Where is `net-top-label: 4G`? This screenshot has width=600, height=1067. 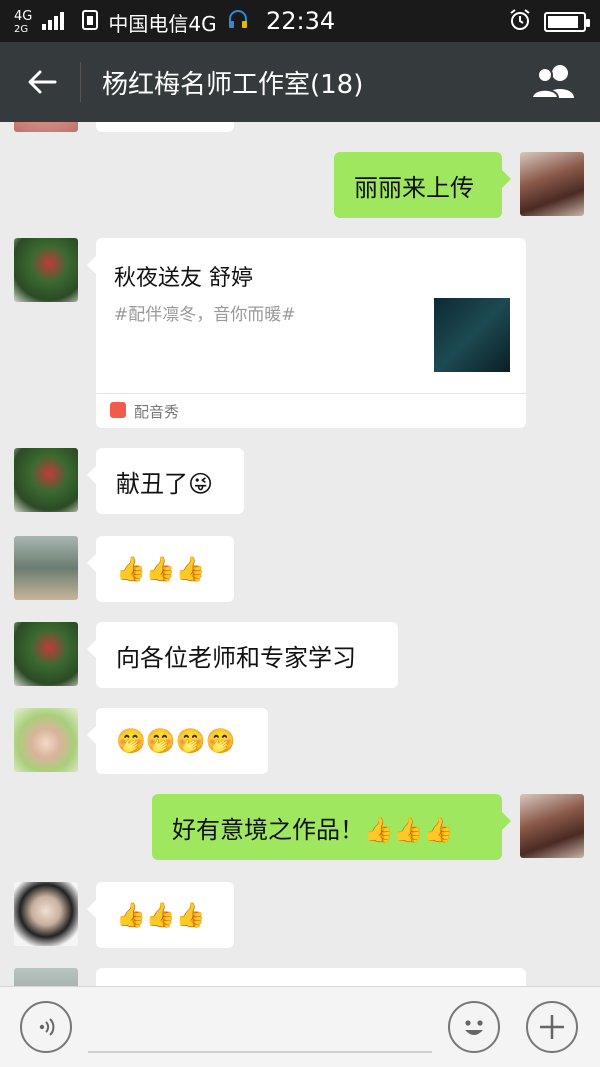 net-top-label: 4G is located at coordinates (23, 16).